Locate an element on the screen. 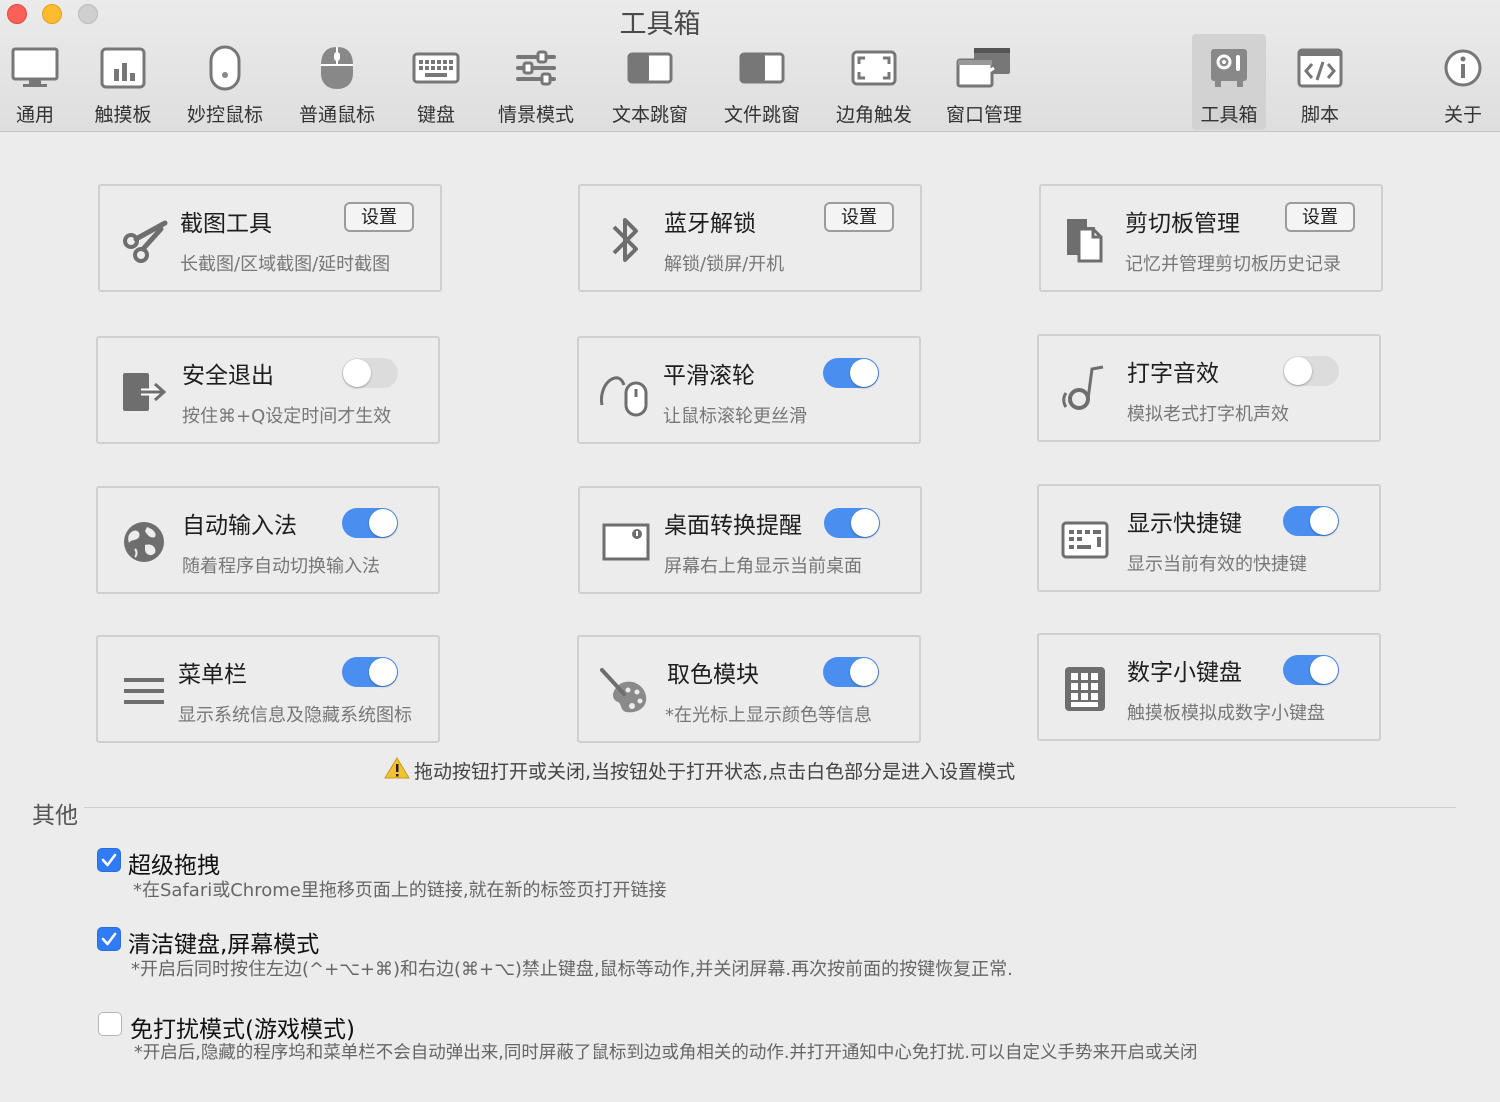 The height and width of the screenshot is (1102, 1500). tab-general: 通用 is located at coordinates (35, 82).